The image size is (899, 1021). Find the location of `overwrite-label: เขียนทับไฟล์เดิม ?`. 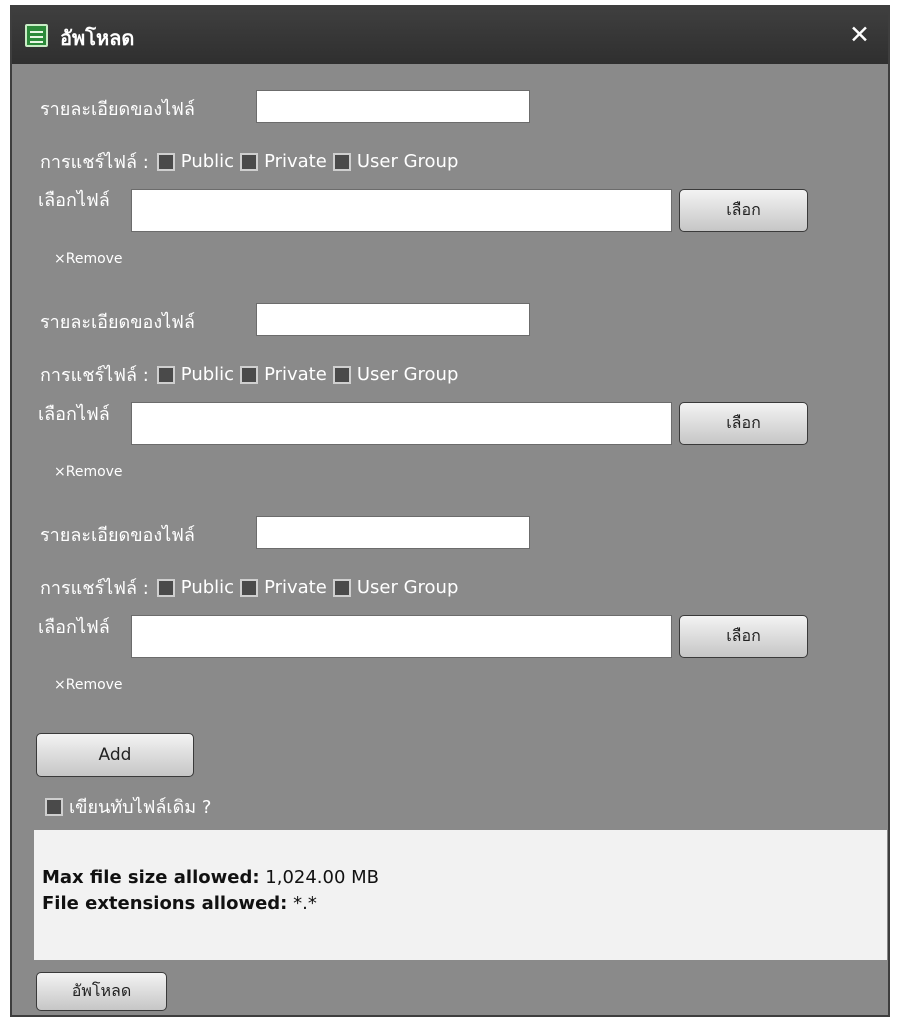

overwrite-label: เขียนทับไฟล์เดิม ? is located at coordinates (140, 807).